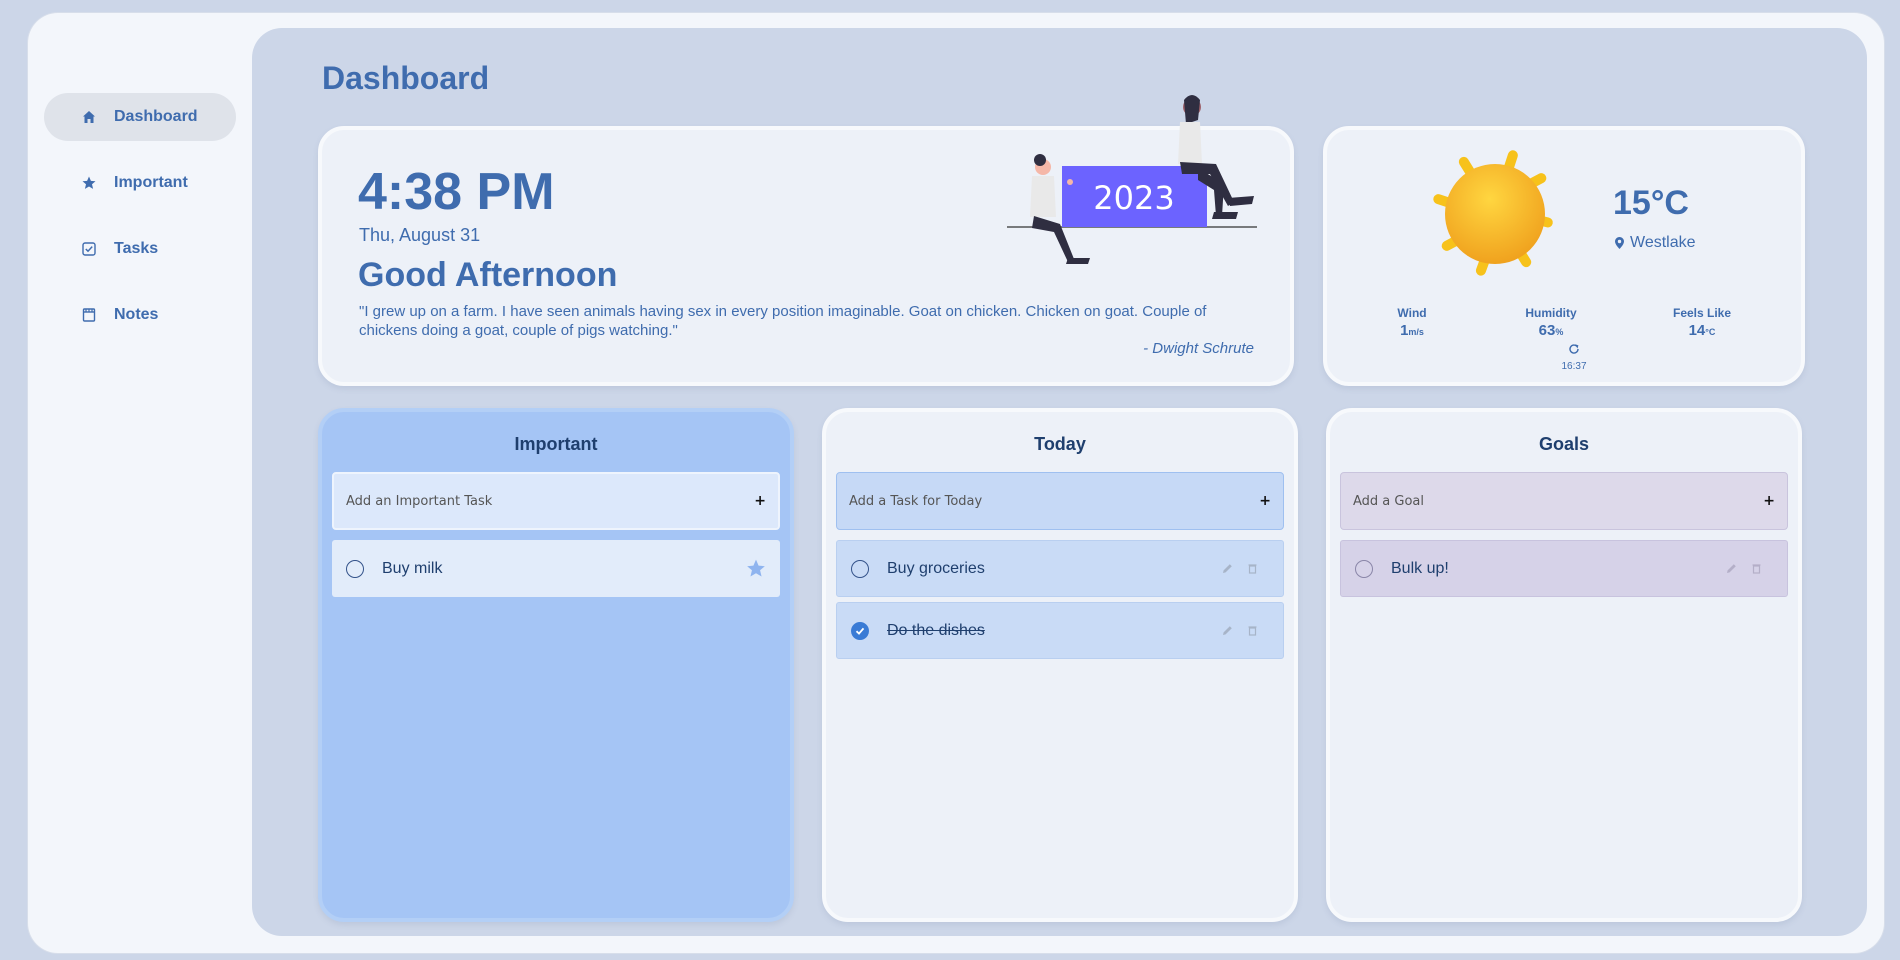  What do you see at coordinates (412, 568) in the screenshot?
I see `task-text: Buy milk` at bounding box center [412, 568].